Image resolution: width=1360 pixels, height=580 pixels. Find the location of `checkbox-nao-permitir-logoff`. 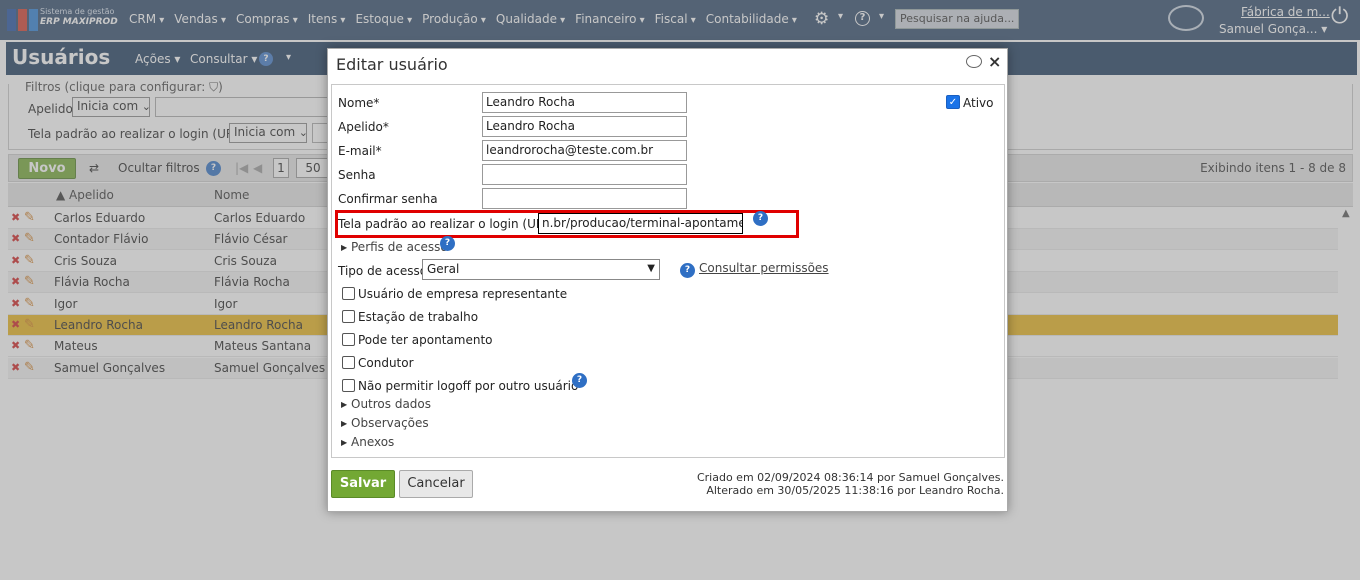

checkbox-nao-permitir-logoff is located at coordinates (348, 385).